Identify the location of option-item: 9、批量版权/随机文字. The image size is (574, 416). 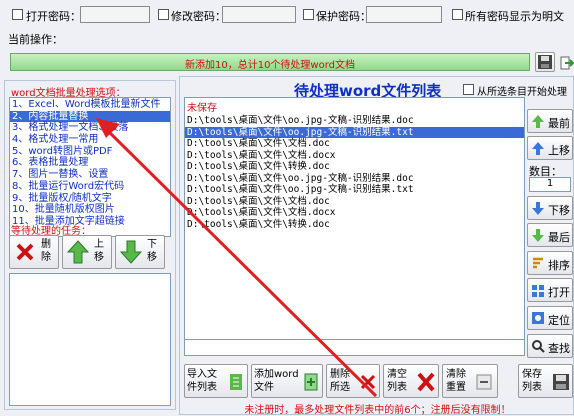
(90, 199).